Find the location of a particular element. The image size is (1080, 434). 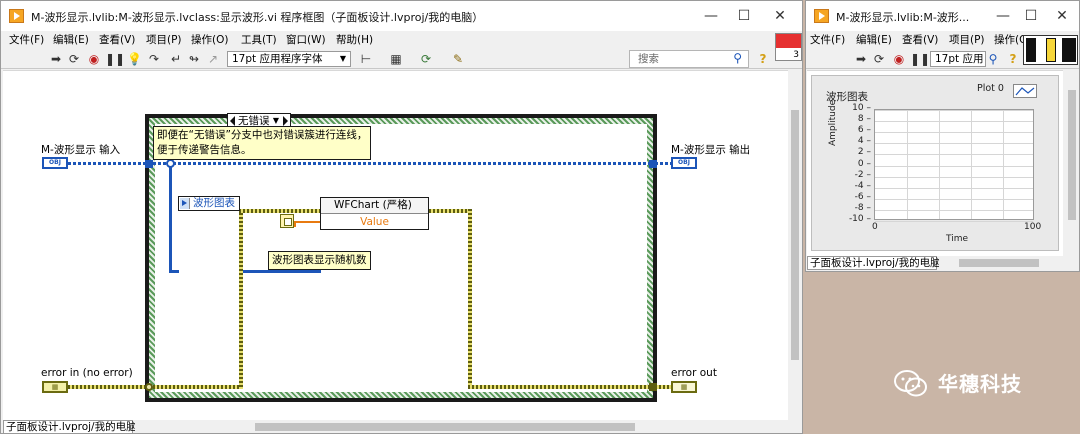

error-out-terminal: ▦ is located at coordinates (684, 387).